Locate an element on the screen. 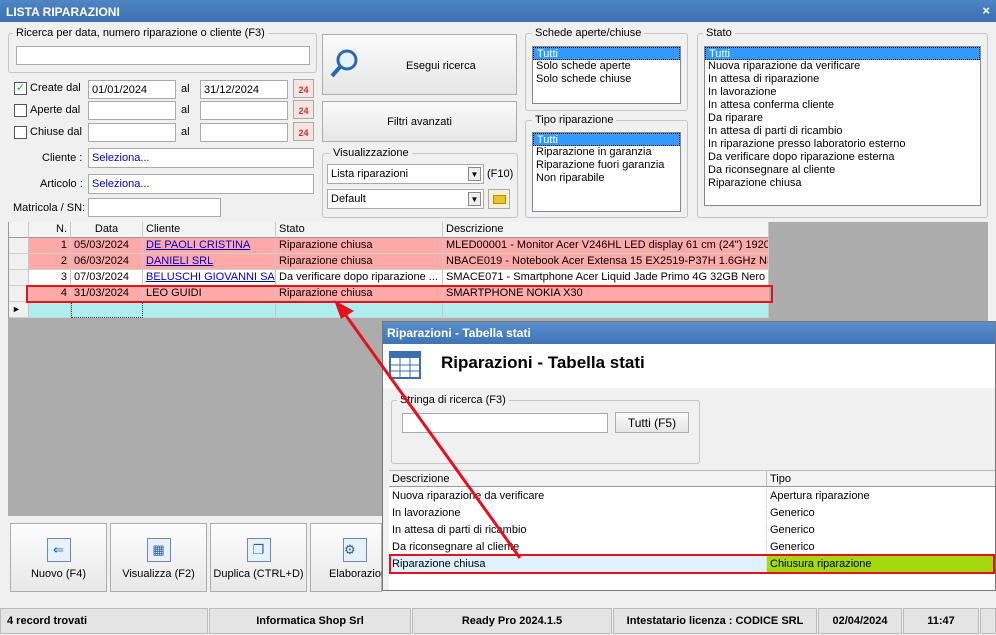 The width and height of the screenshot is (996, 635). list-item: Da verificare dopo riparazione esterna is located at coordinates (842, 157).